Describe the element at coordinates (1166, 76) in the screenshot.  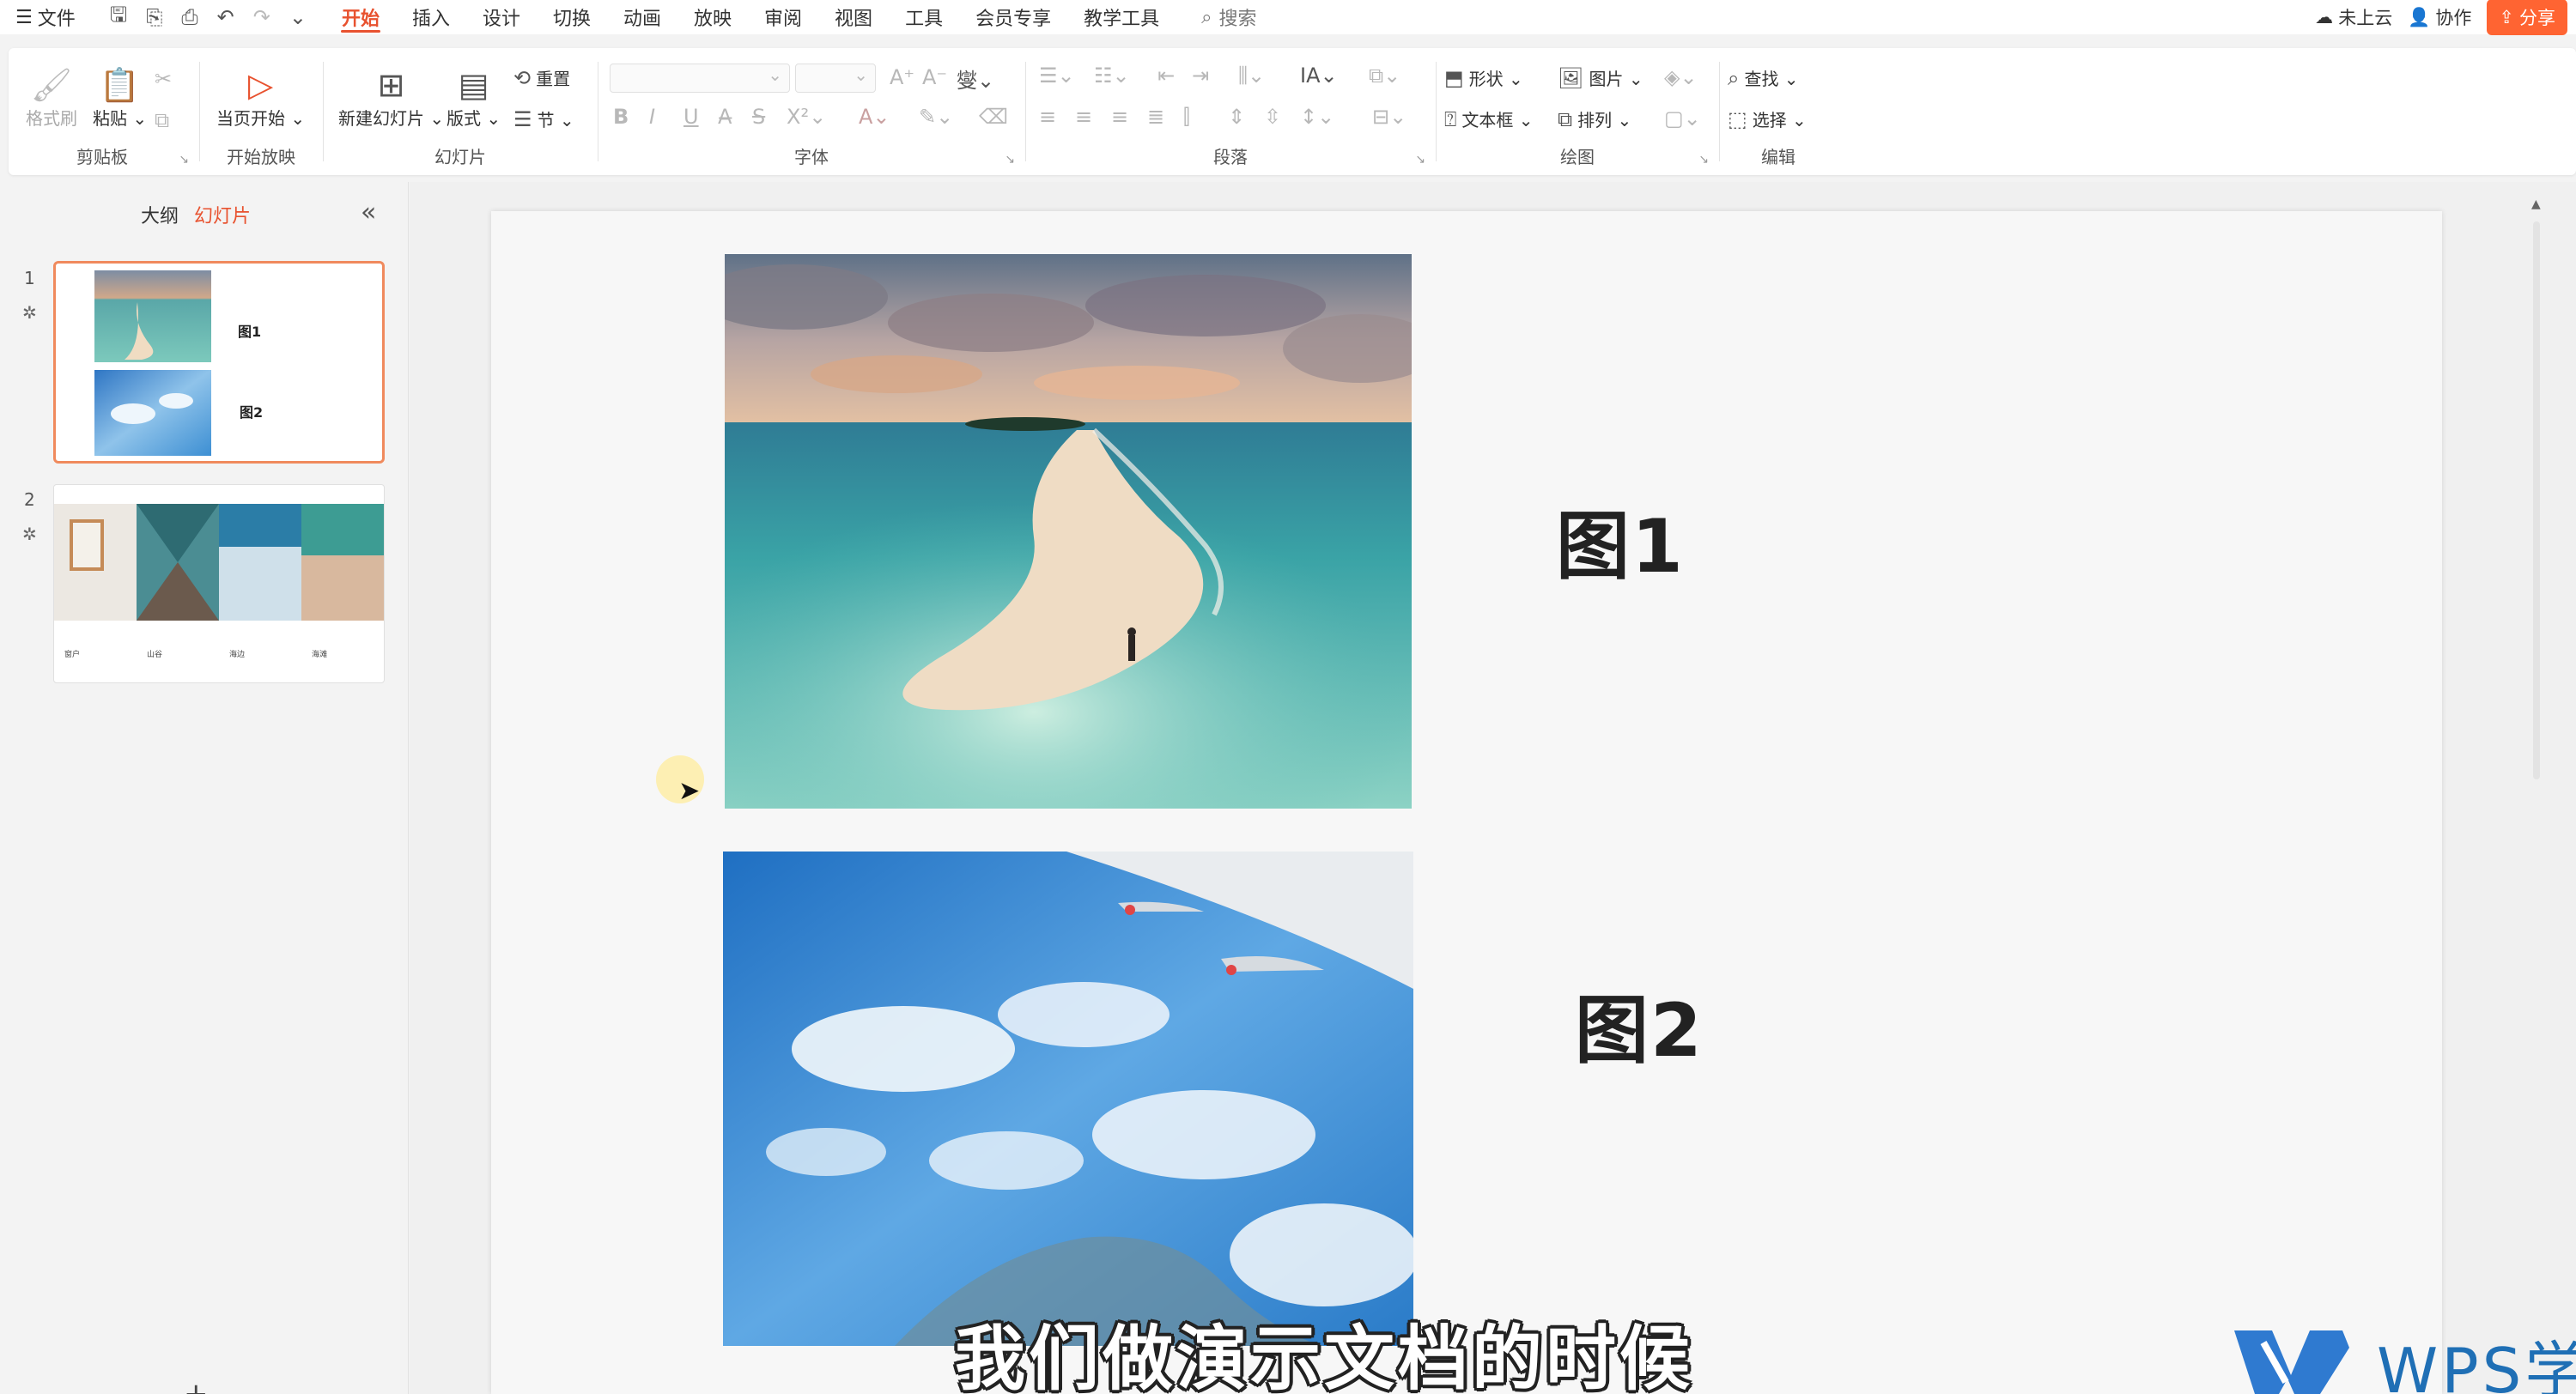
I see `decrease-indent-icon: ⇤` at that location.